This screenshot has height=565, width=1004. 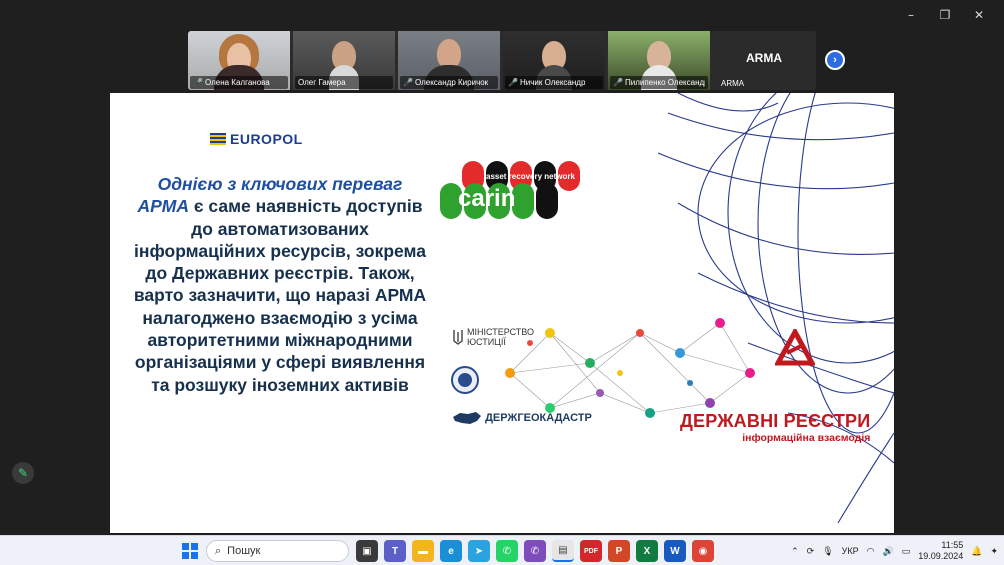 I want to click on copilot-icon: ✦, so click(x=994, y=551).